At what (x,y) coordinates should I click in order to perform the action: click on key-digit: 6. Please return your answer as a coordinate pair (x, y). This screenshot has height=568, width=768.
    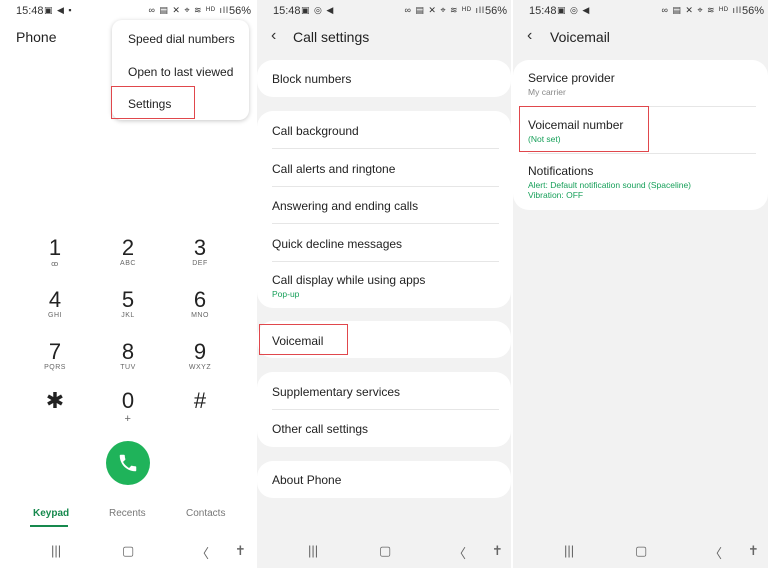
    Looking at the image, I should click on (200, 299).